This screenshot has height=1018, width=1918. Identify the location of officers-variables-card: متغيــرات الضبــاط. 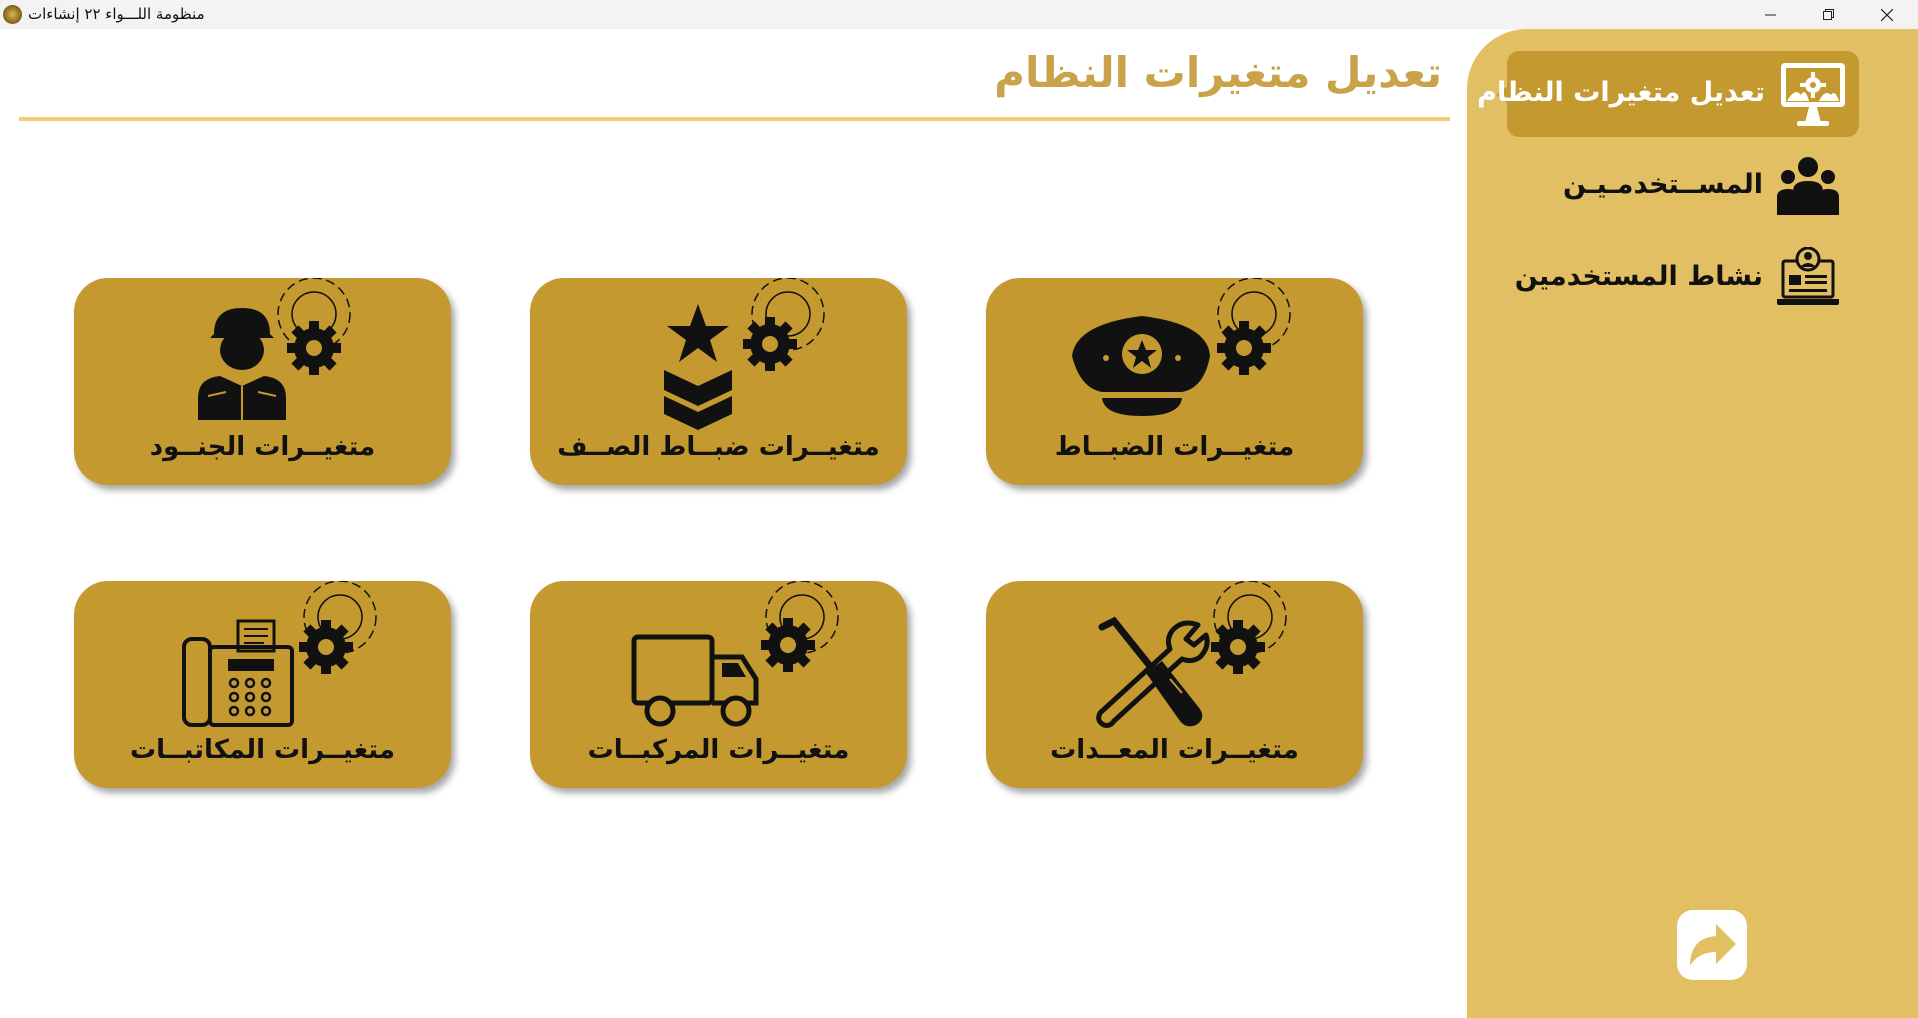
(1174, 381).